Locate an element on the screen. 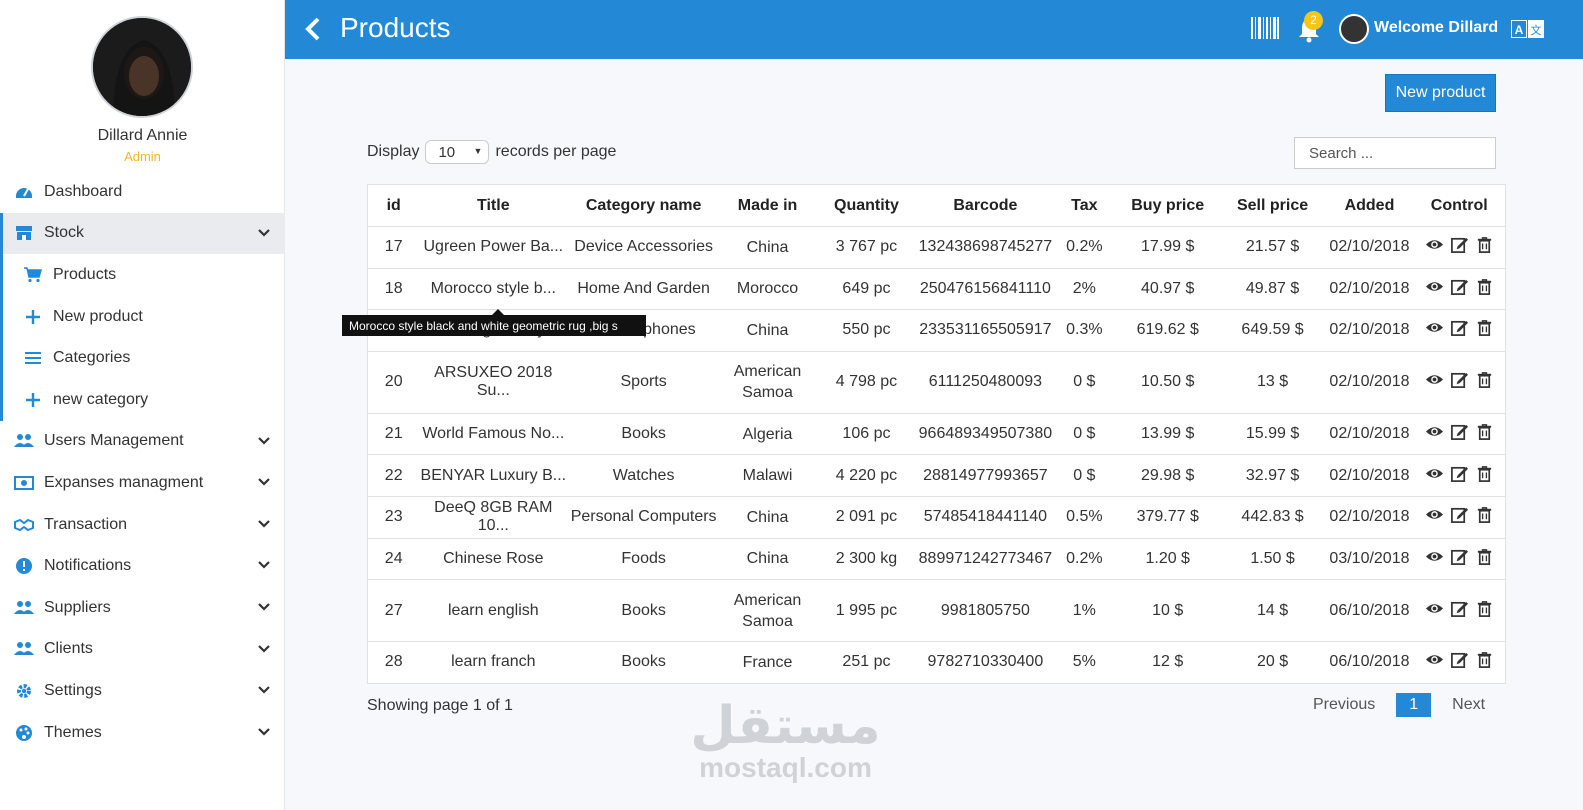 The image size is (1583, 810). cell-sell-price: 15.99 $ is located at coordinates (1272, 433).